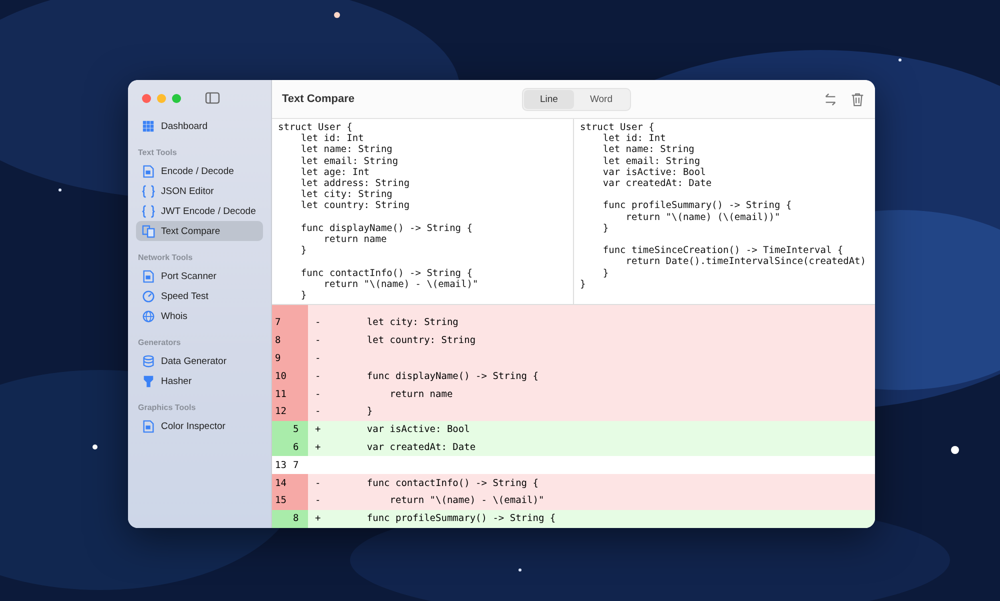 The width and height of the screenshot is (1000, 601). I want to click on code-line: func profileSummary() -> String {, so click(461, 518).